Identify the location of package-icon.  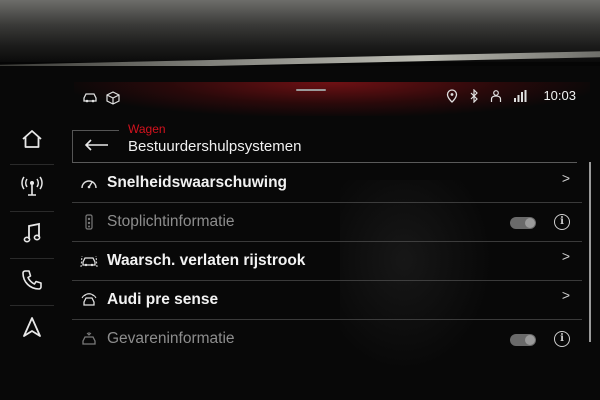
(113, 98).